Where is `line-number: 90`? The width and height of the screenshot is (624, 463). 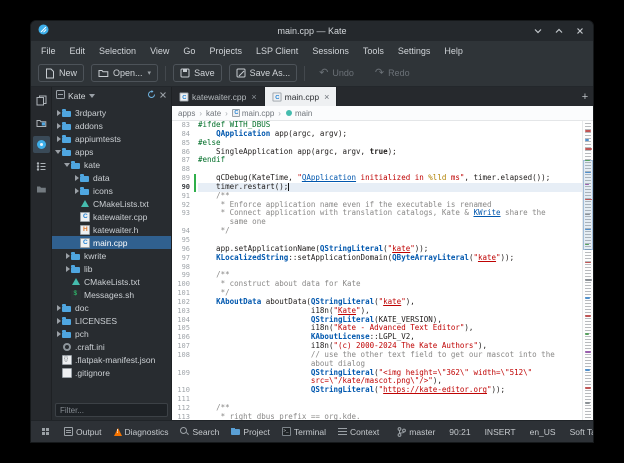
line-number: 90 is located at coordinates (183, 187).